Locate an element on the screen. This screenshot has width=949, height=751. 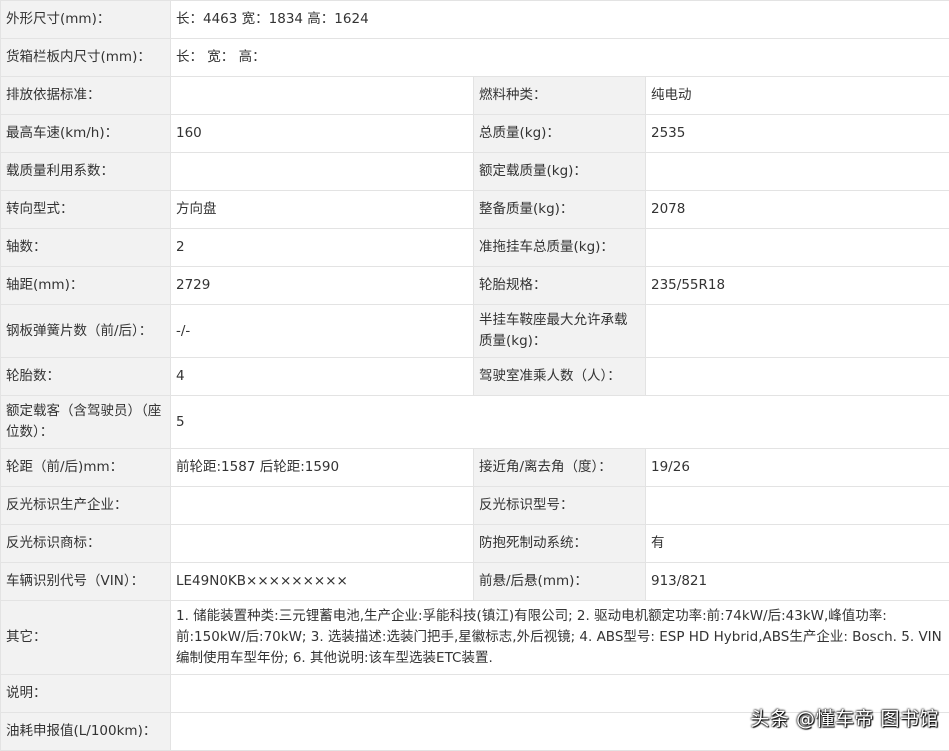
label-notes: 说明： is located at coordinates (86, 694).